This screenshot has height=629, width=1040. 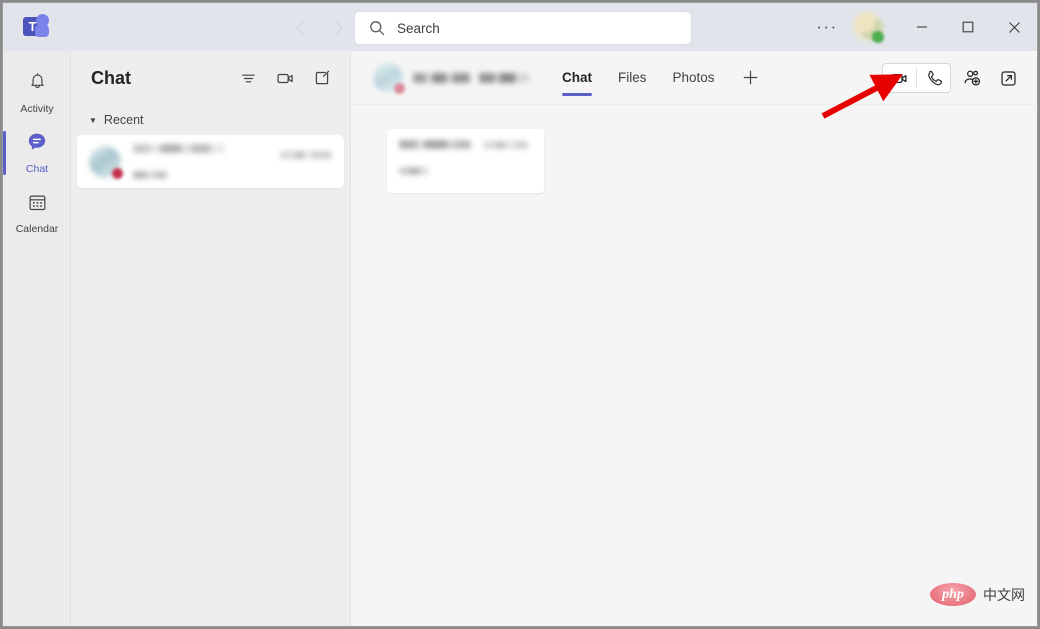 I want to click on video-call-icon, so click(x=285, y=78).